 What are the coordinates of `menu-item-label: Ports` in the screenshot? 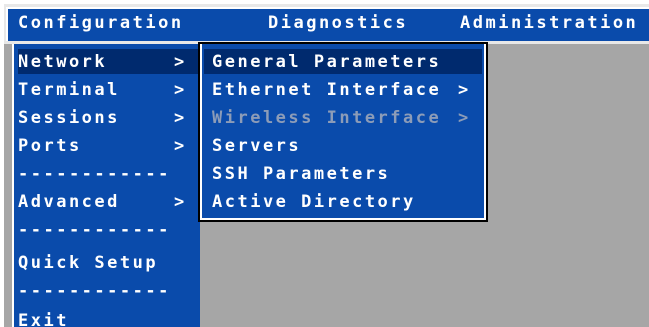 It's located at (50, 146).